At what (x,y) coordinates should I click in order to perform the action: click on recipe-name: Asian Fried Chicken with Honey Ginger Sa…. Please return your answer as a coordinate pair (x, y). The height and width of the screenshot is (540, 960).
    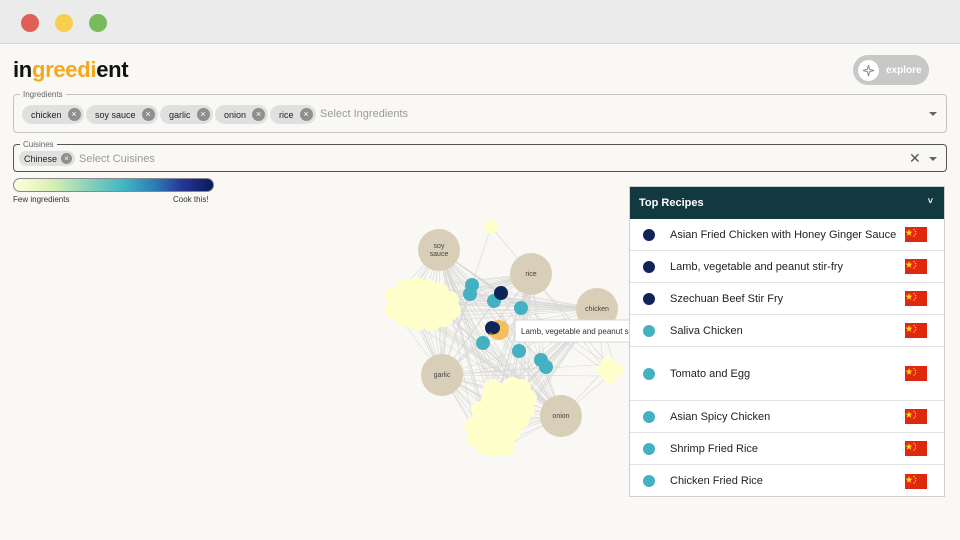
    Looking at the image, I should click on (783, 234).